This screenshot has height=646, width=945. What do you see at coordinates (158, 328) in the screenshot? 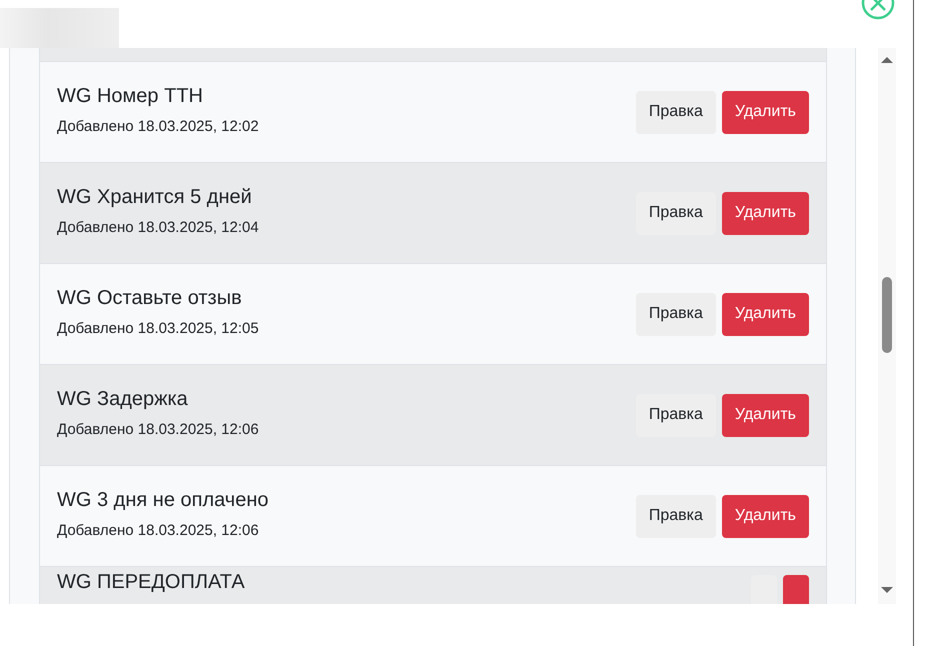
I see `added-date: Добавлено 18.03.2025, 12:05` at bounding box center [158, 328].